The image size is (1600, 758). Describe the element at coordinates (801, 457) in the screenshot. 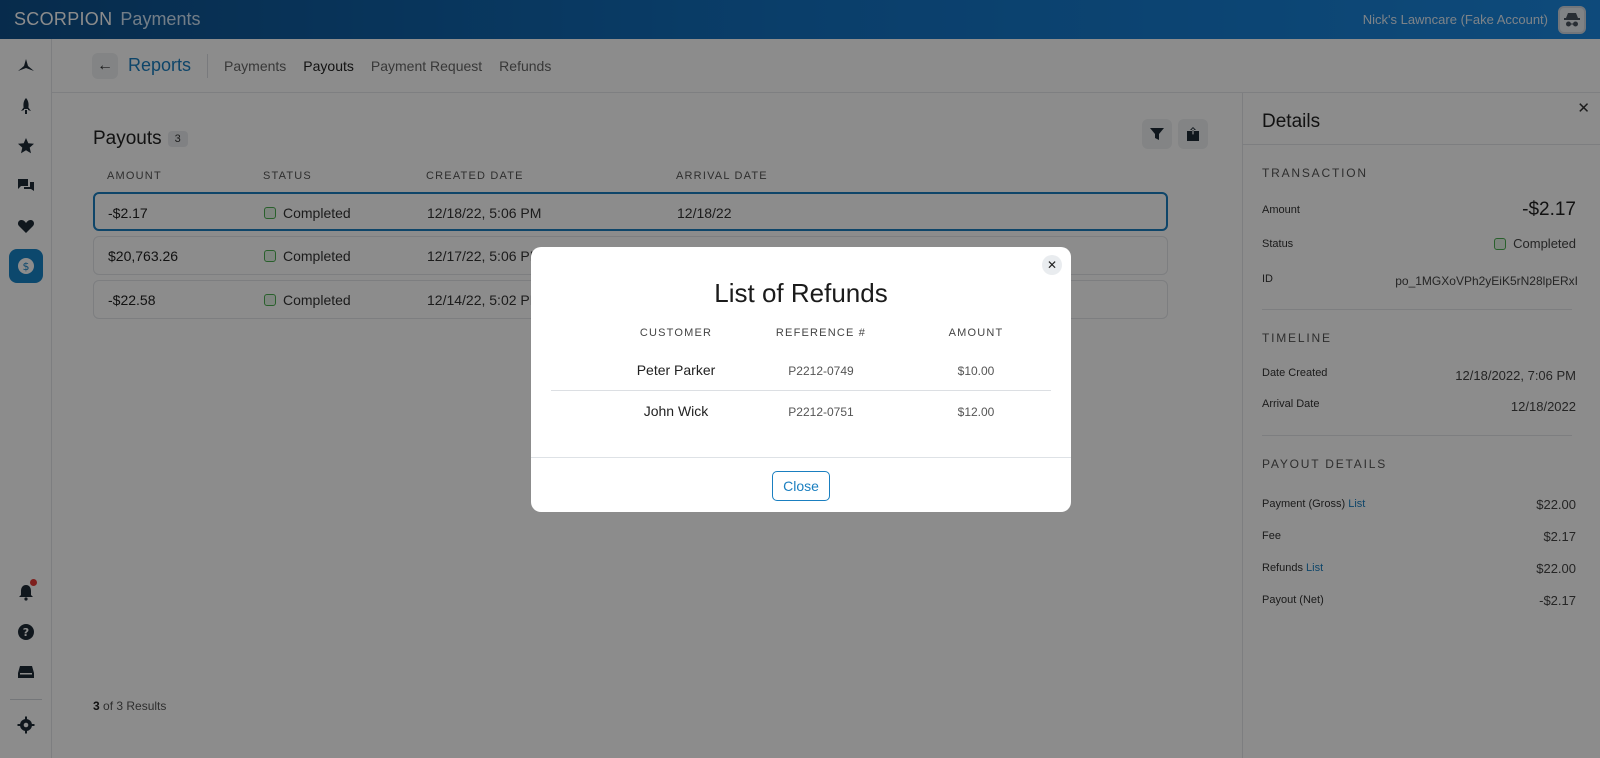

I see `modal-footer-divider` at that location.